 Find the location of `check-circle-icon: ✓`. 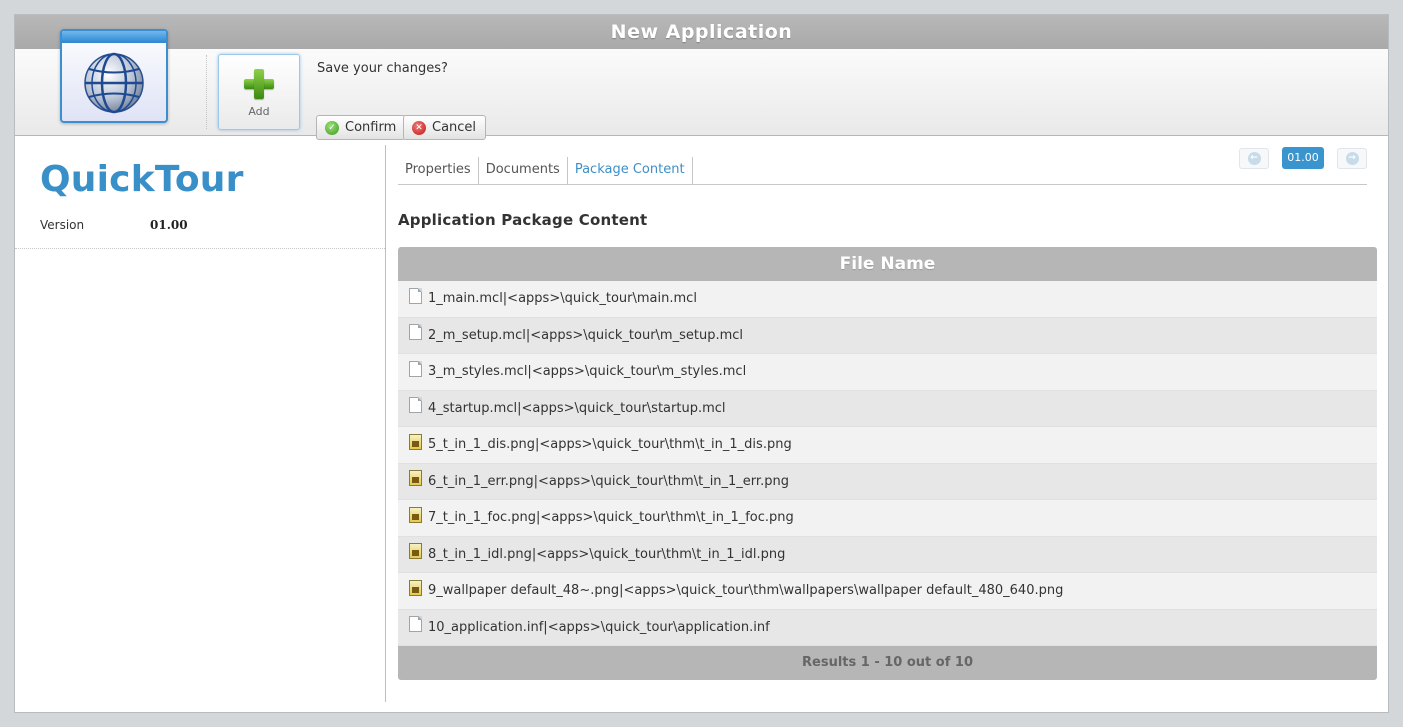

check-circle-icon: ✓ is located at coordinates (332, 127).